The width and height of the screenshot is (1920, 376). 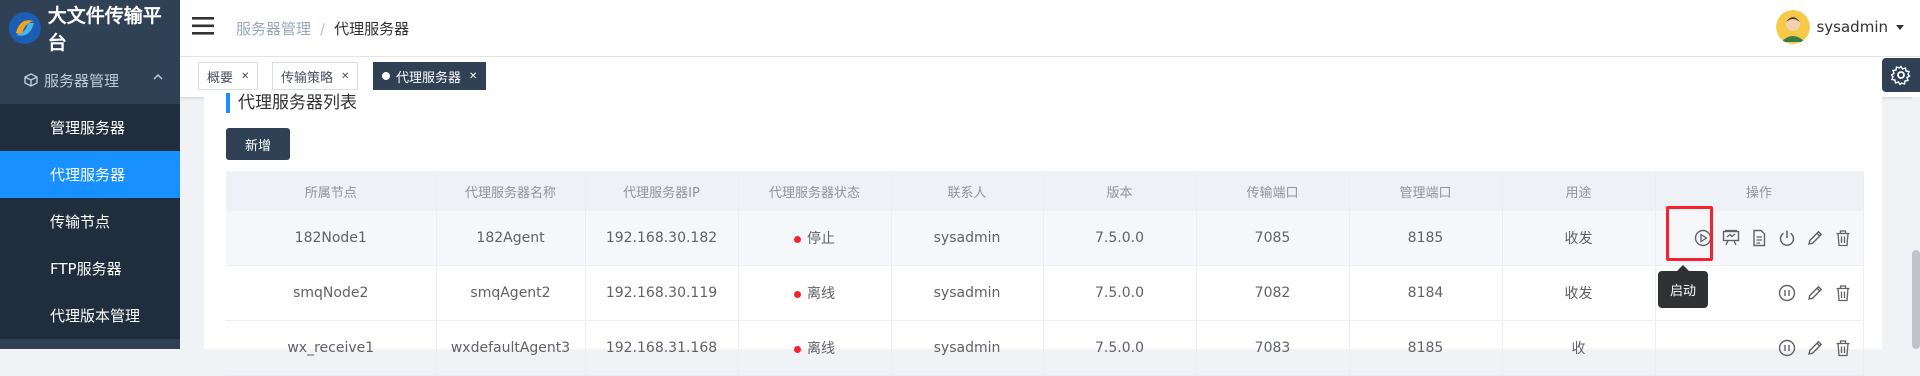 I want to click on status-text: 停止, so click(x=821, y=239).